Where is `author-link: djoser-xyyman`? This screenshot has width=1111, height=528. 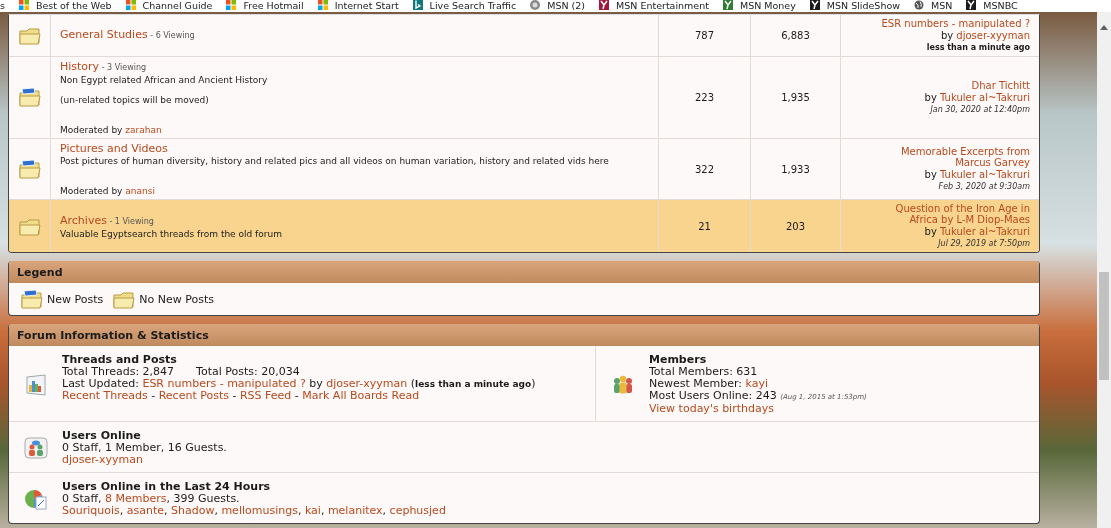
author-link: djoser-xyyman is located at coordinates (993, 35).